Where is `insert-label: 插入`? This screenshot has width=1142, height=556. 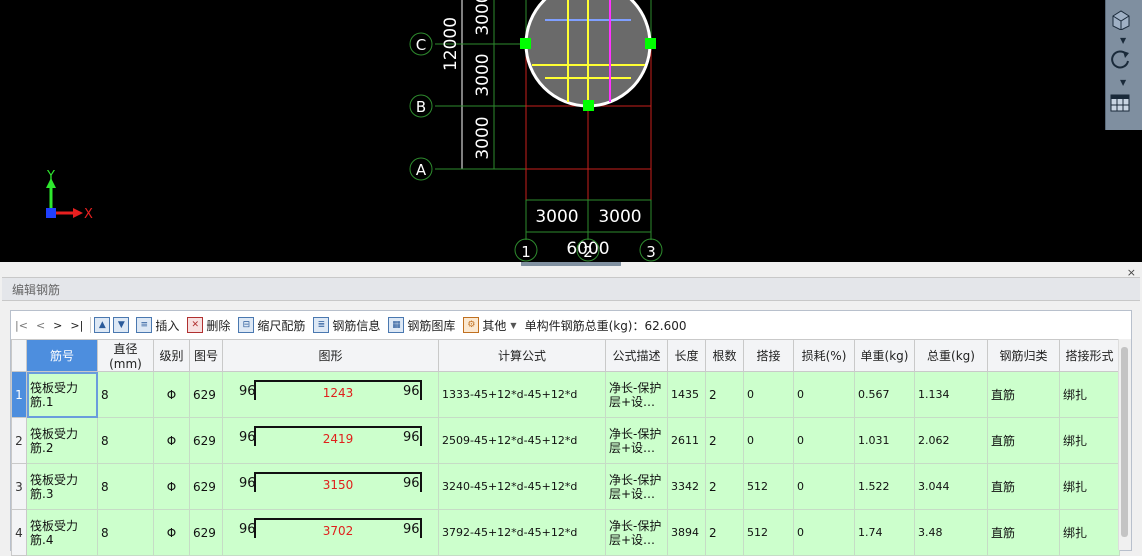 insert-label: 插入 is located at coordinates (167, 325).